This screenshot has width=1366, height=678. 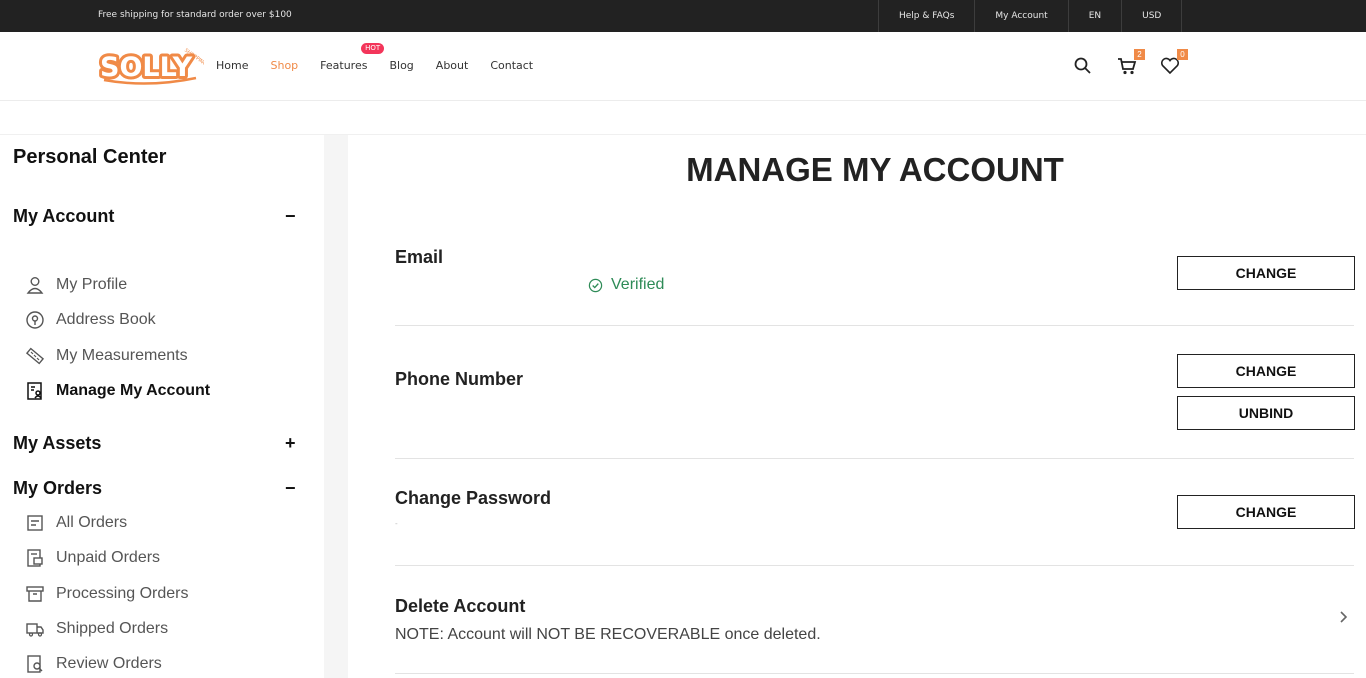 What do you see at coordinates (1152, 16) in the screenshot?
I see `currency-selector: USD` at bounding box center [1152, 16].